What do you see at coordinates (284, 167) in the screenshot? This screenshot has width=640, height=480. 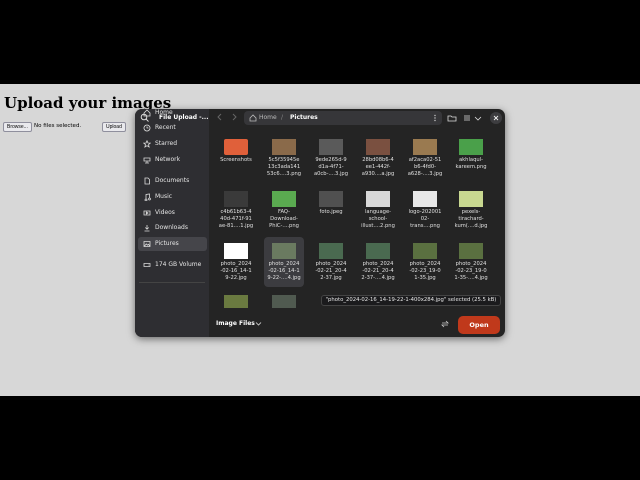 I see `file-name: 5c5f35945e 13c3ada141 53c6....3.png` at bounding box center [284, 167].